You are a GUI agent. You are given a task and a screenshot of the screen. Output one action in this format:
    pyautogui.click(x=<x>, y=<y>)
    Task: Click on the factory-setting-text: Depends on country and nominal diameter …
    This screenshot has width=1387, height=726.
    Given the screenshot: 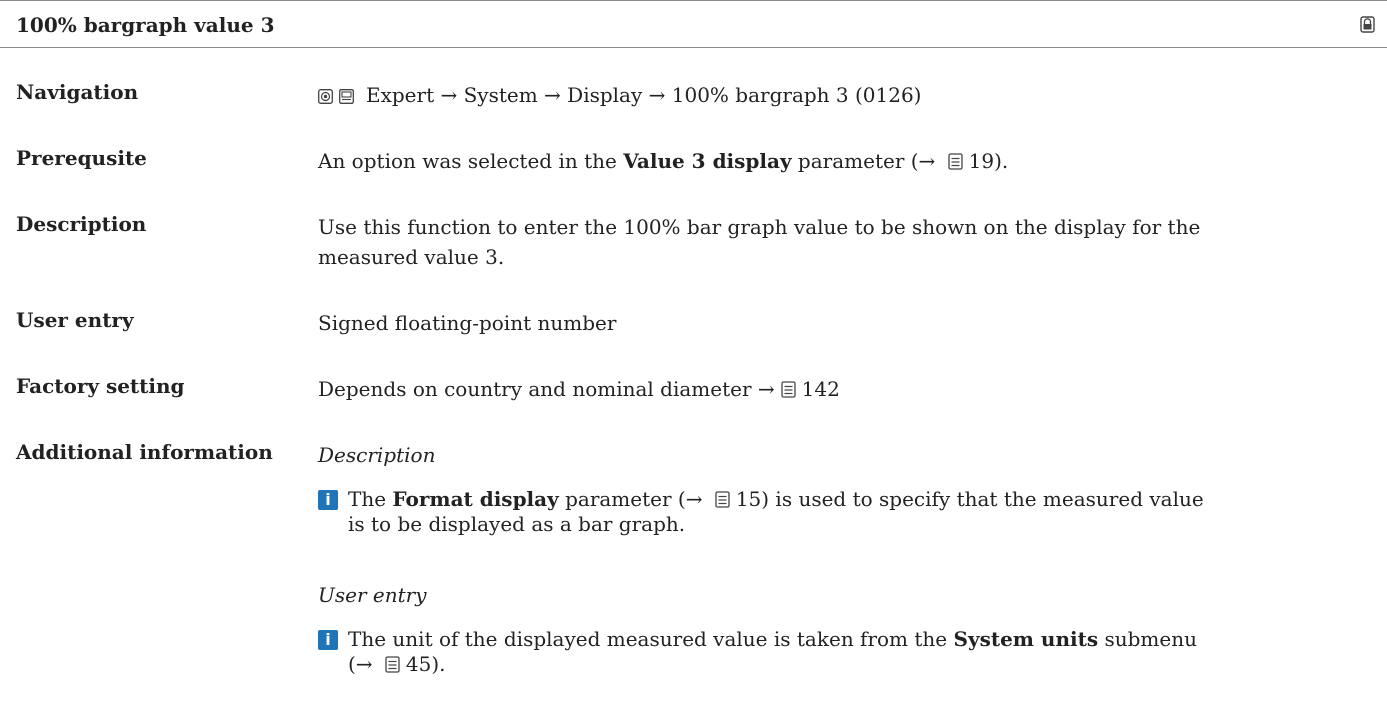 What is the action you would take?
    pyautogui.click(x=546, y=389)
    